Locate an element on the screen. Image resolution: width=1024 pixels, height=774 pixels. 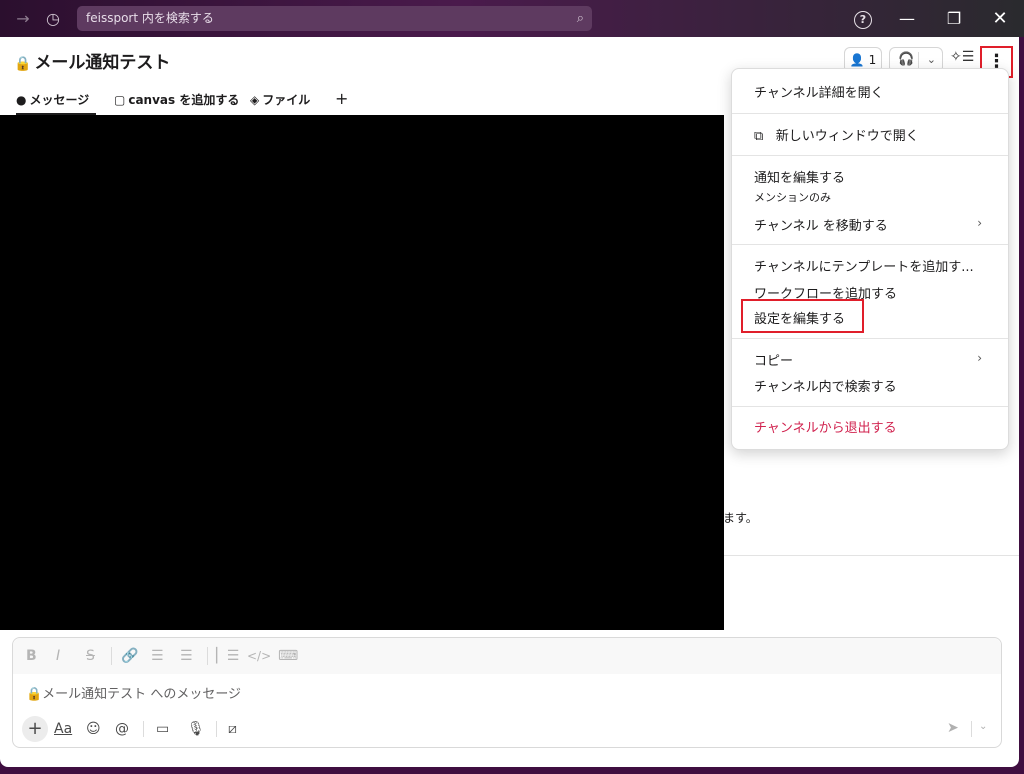
history-clock-icon: ◷ is located at coordinates (53, 18).